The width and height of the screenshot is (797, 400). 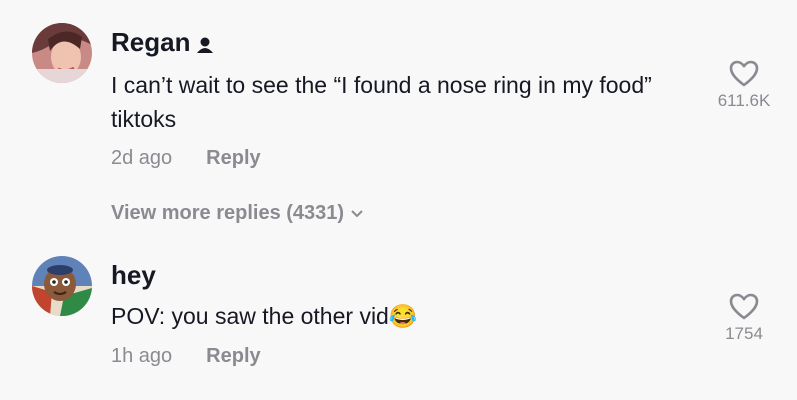 I want to click on like-count: 1754, so click(x=744, y=333).